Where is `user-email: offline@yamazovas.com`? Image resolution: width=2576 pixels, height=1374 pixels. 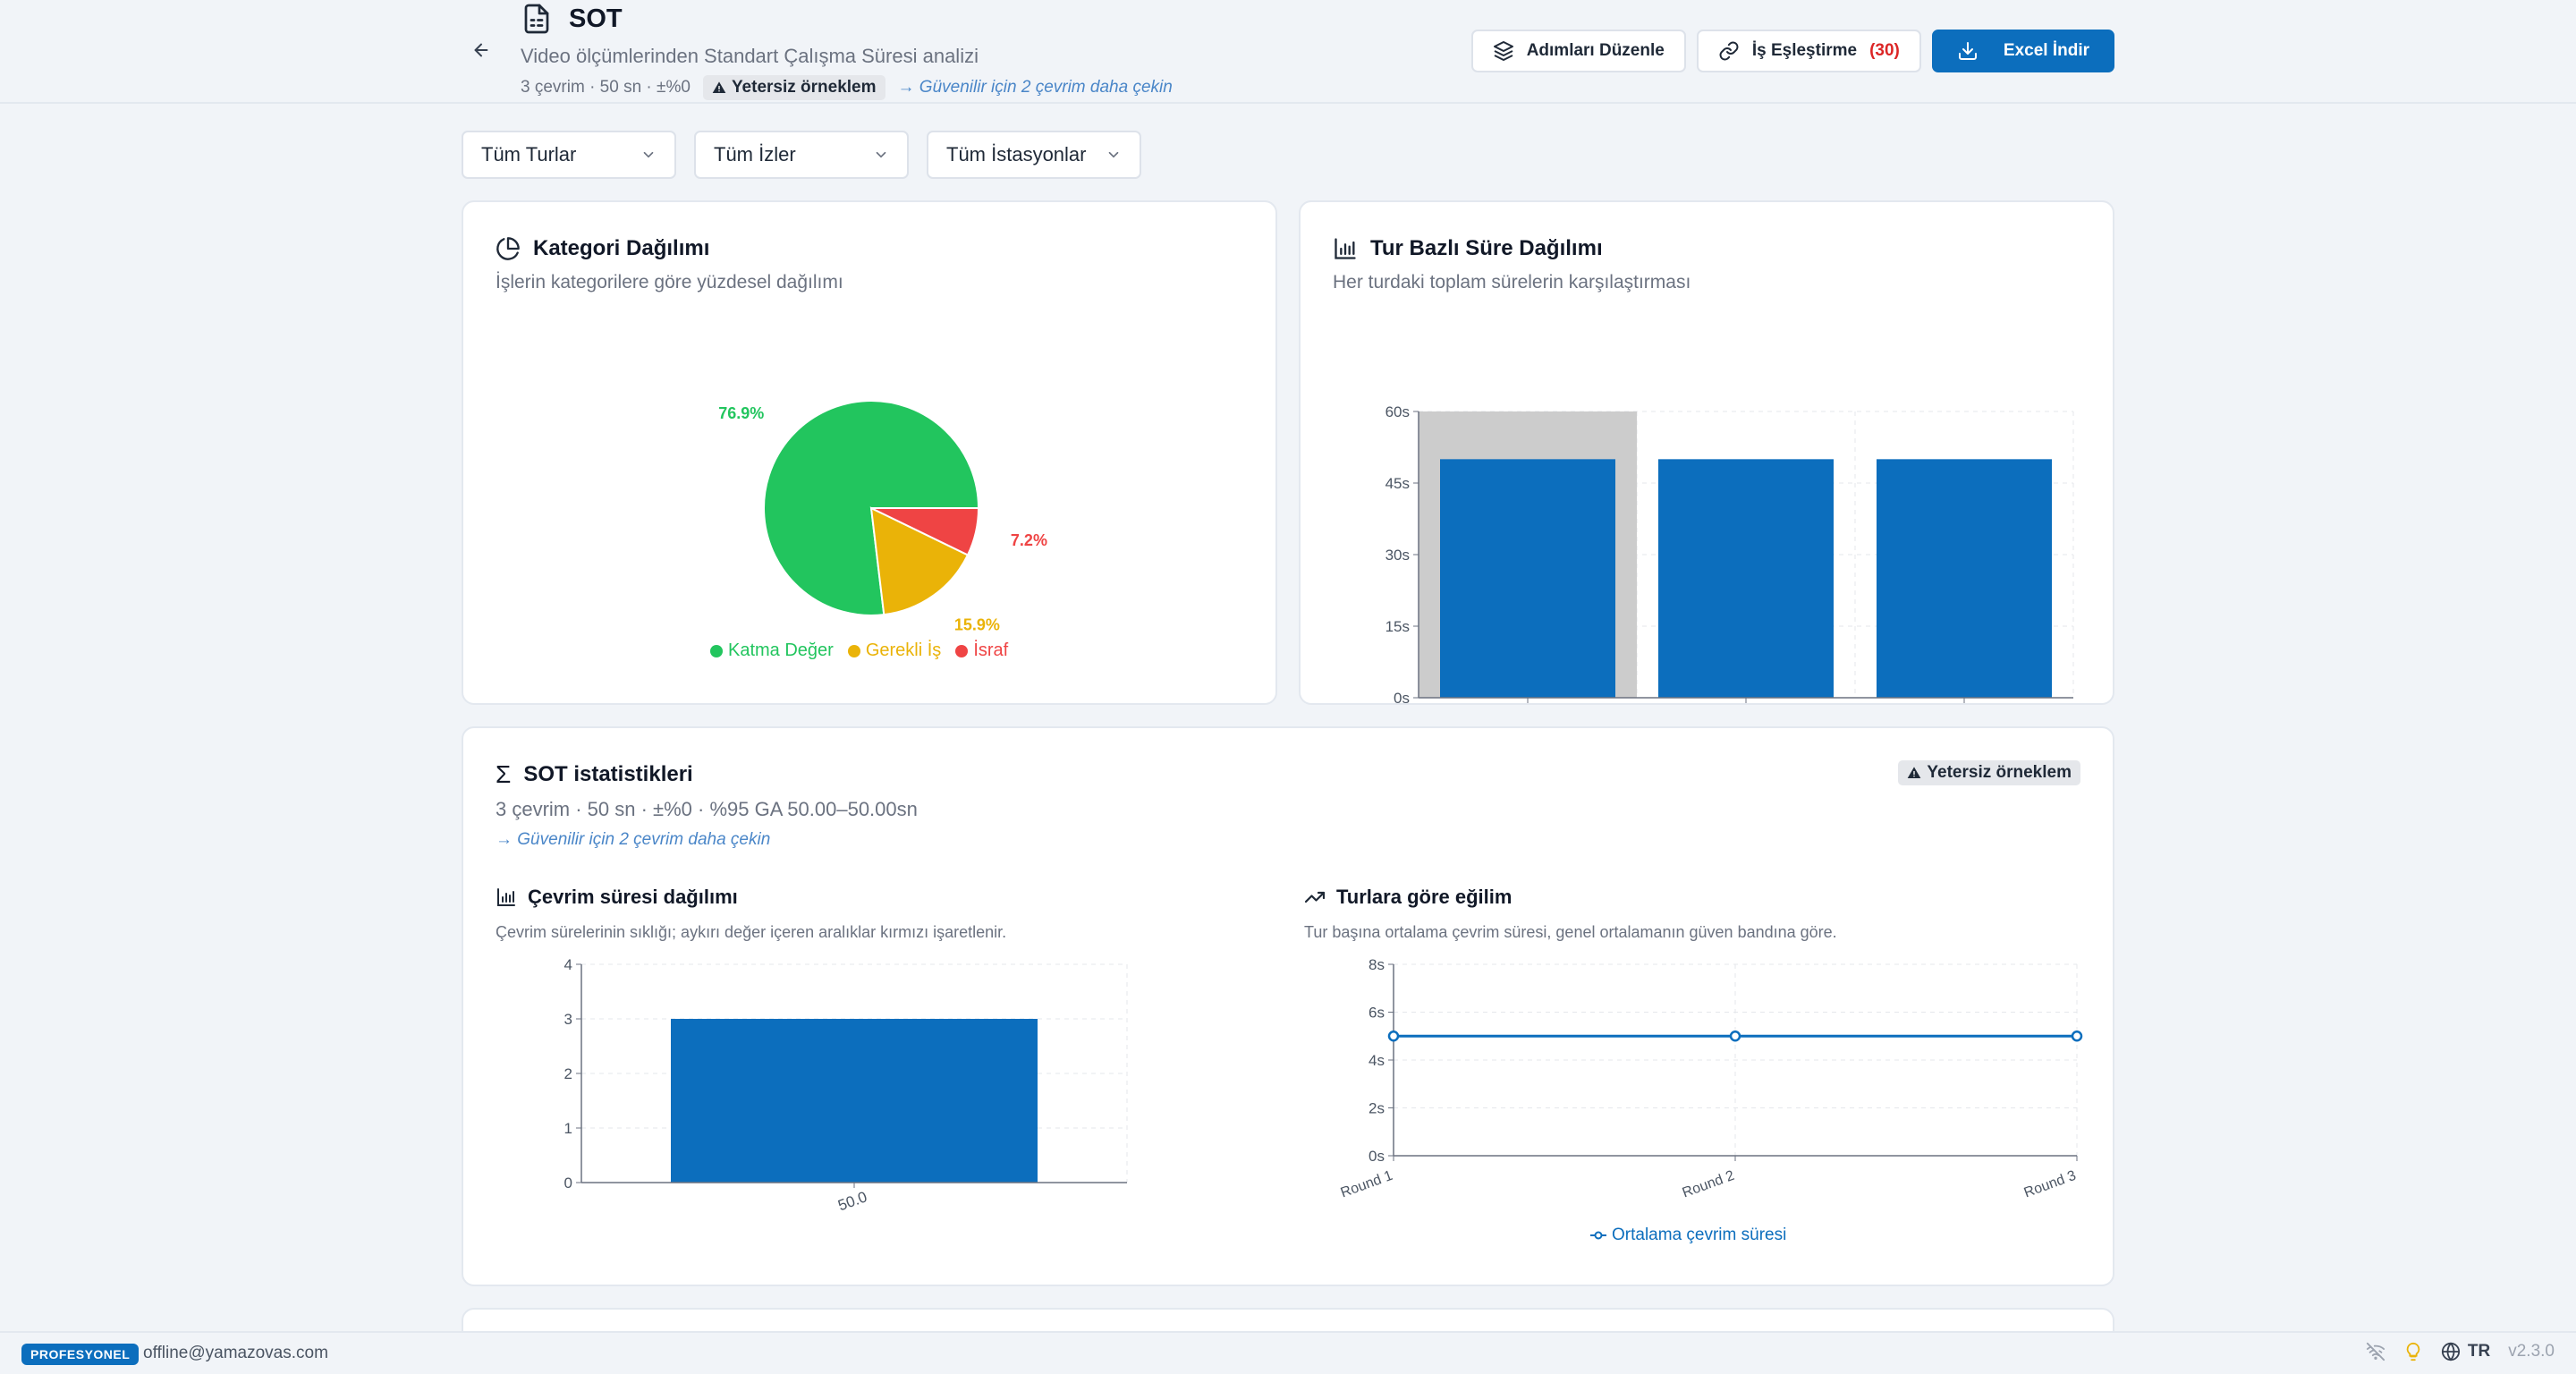
user-email: offline@yamazovas.com is located at coordinates (235, 1353).